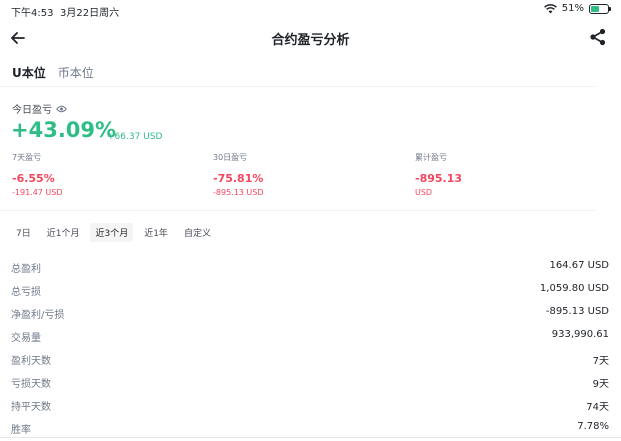  Describe the element at coordinates (424, 192) in the screenshot. I see `stat-sub: USD` at that location.